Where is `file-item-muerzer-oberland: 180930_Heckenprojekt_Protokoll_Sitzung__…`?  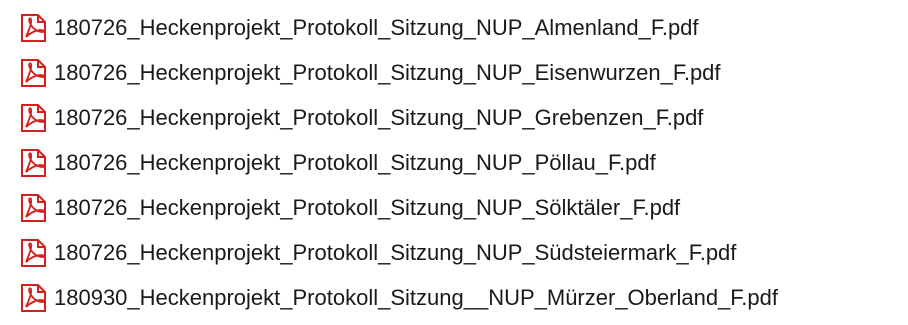 file-item-muerzer-oberland: 180930_Heckenprojekt_Protokoll_Sitzung__… is located at coordinates (461, 297).